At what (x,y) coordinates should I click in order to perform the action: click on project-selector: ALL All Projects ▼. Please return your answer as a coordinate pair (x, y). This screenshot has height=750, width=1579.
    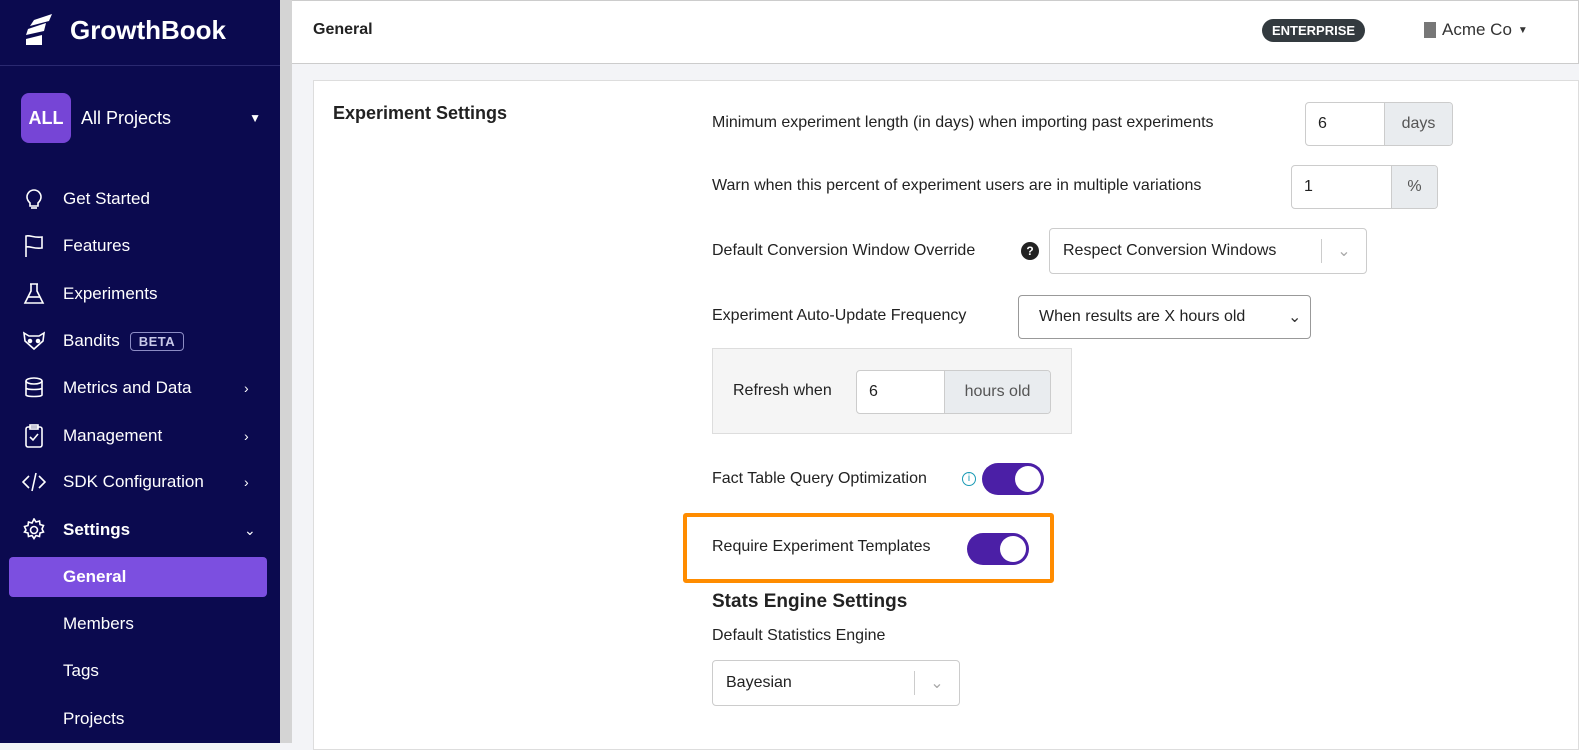
    Looking at the image, I should click on (141, 118).